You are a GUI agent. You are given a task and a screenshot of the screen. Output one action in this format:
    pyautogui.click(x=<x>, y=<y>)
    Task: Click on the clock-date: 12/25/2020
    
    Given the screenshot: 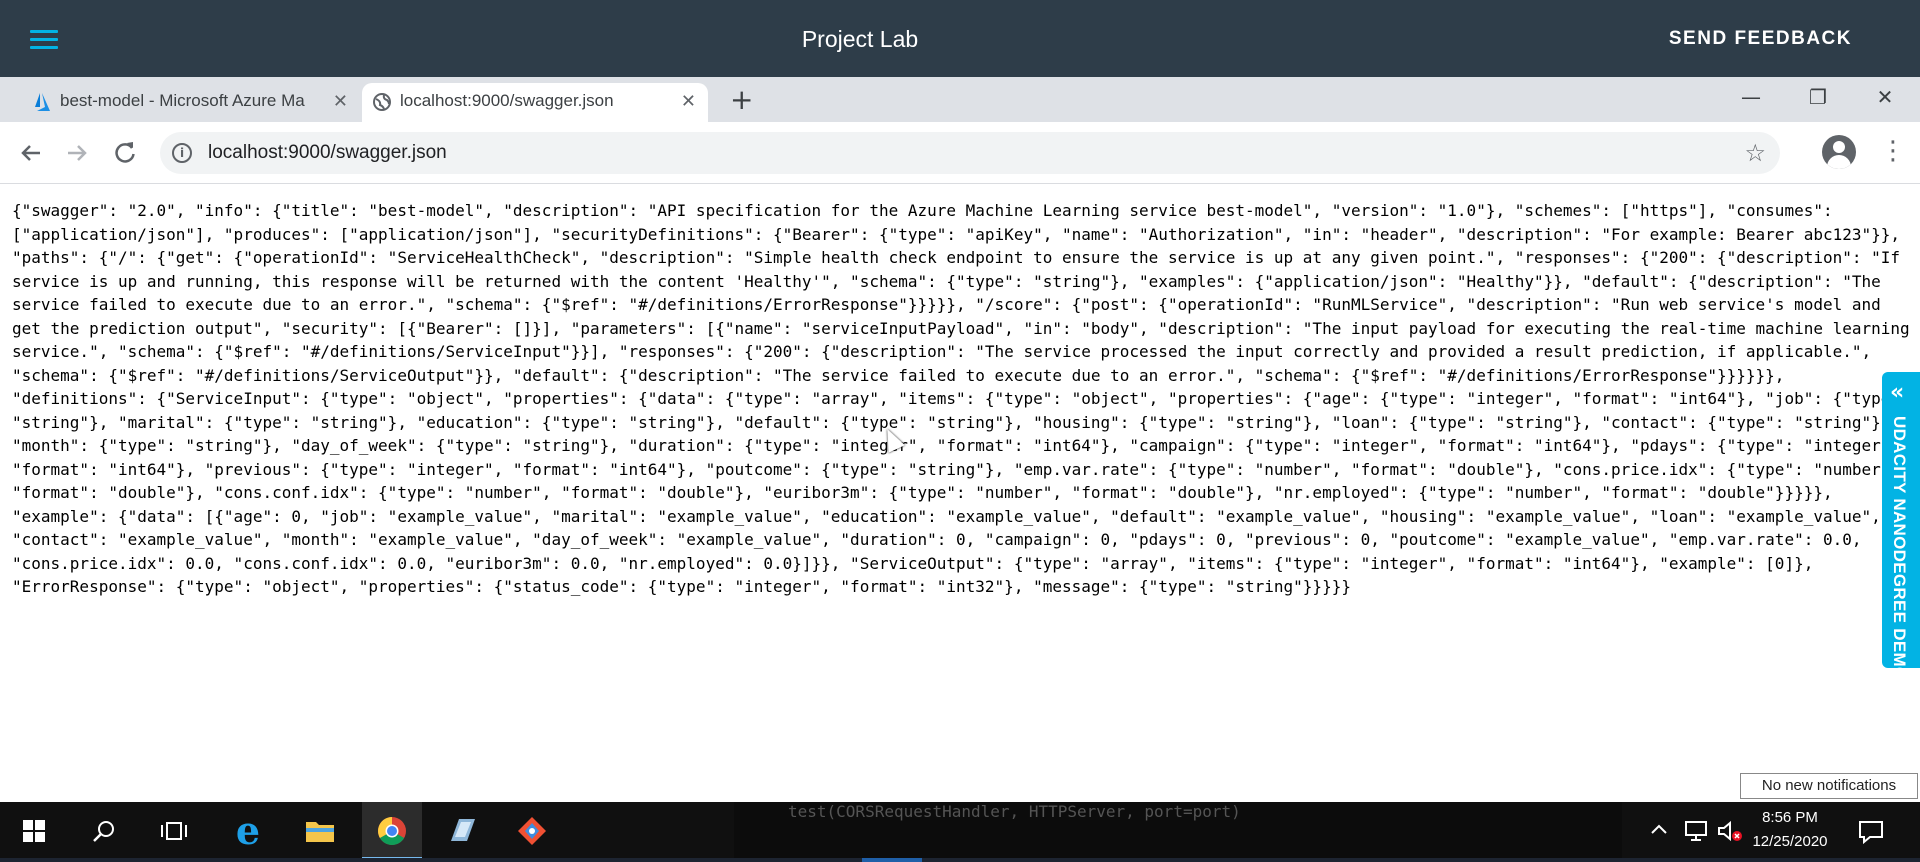 What is the action you would take?
    pyautogui.click(x=1790, y=841)
    